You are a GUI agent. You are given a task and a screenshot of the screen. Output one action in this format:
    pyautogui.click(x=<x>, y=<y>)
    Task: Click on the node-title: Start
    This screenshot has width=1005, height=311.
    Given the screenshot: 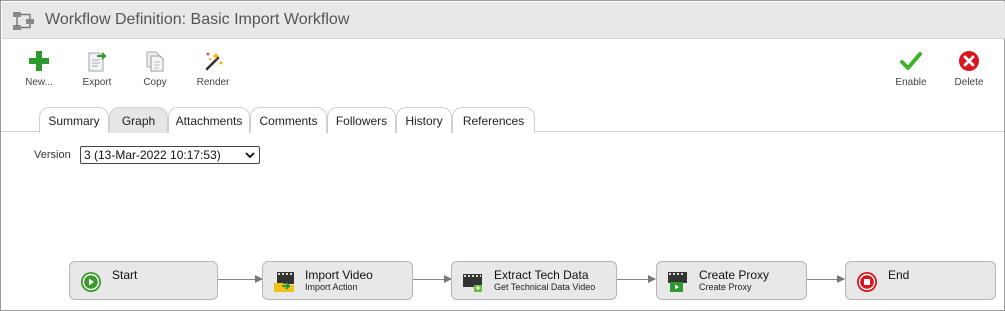 What is the action you would take?
    pyautogui.click(x=125, y=275)
    